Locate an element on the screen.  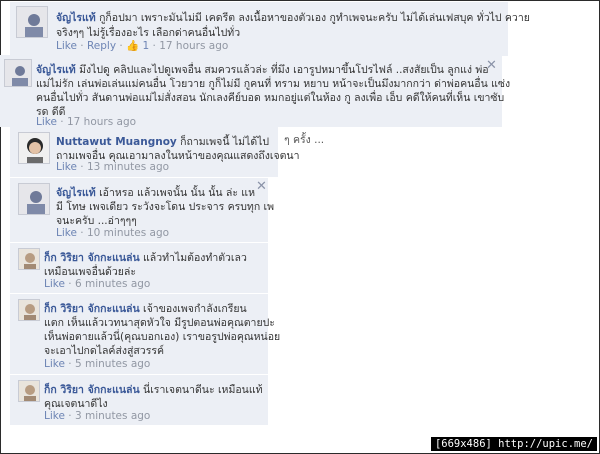
comment-author: จัญไรแท้ is located at coordinates (76, 18).